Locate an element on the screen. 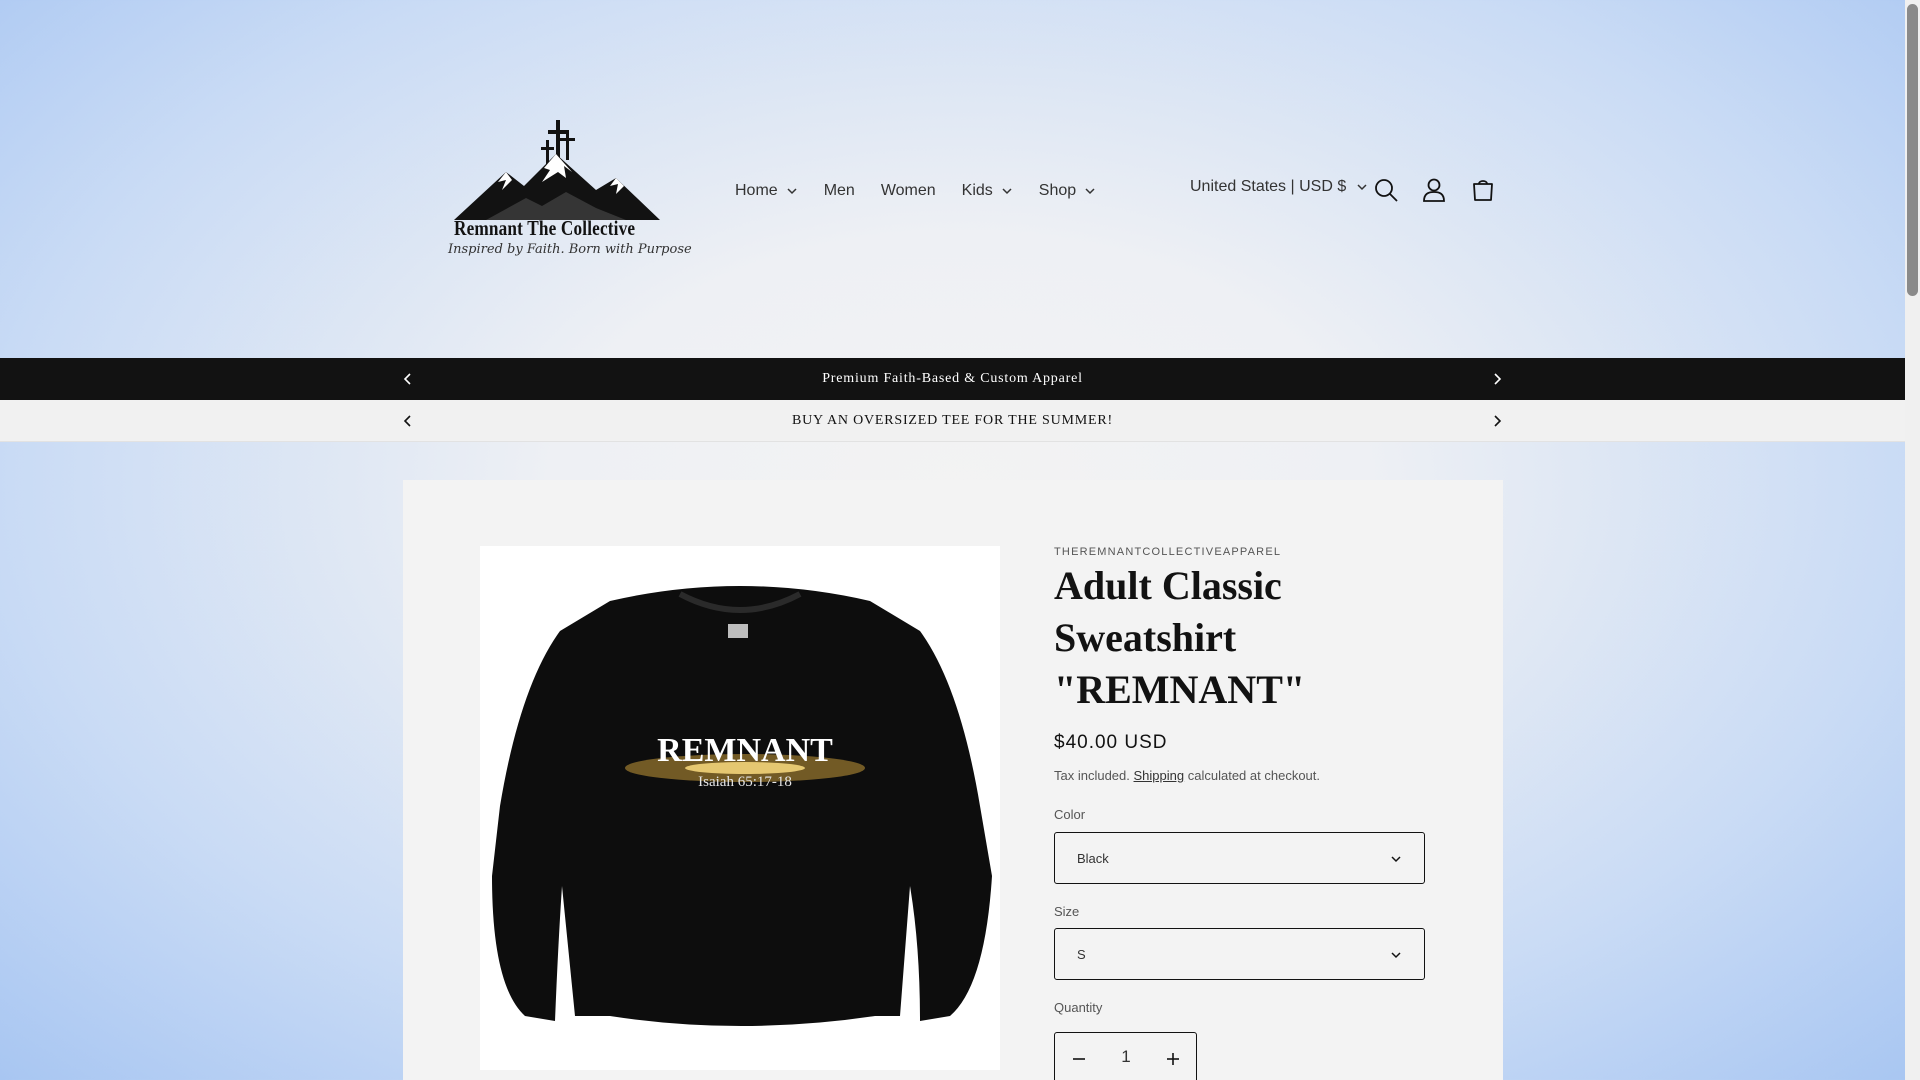 The height and width of the screenshot is (1080, 1920). sweatshirt-image: REMNANT Isaiah 65:17-18 is located at coordinates (742, 806).